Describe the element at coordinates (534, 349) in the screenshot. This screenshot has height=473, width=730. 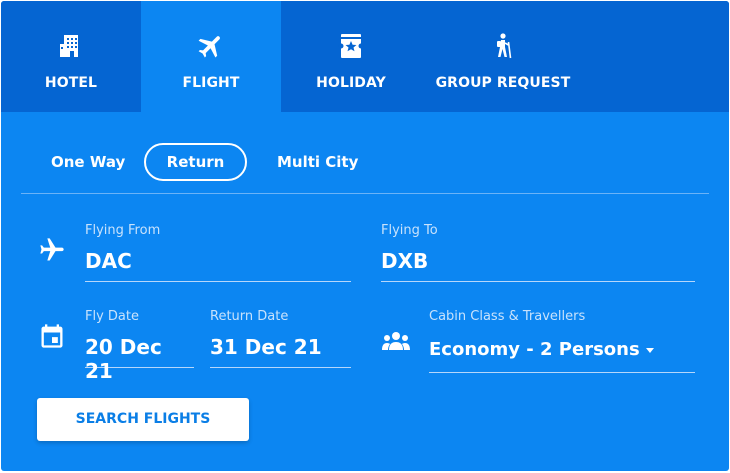
I see `cabin-class-value: Economy - 2 Persons` at that location.